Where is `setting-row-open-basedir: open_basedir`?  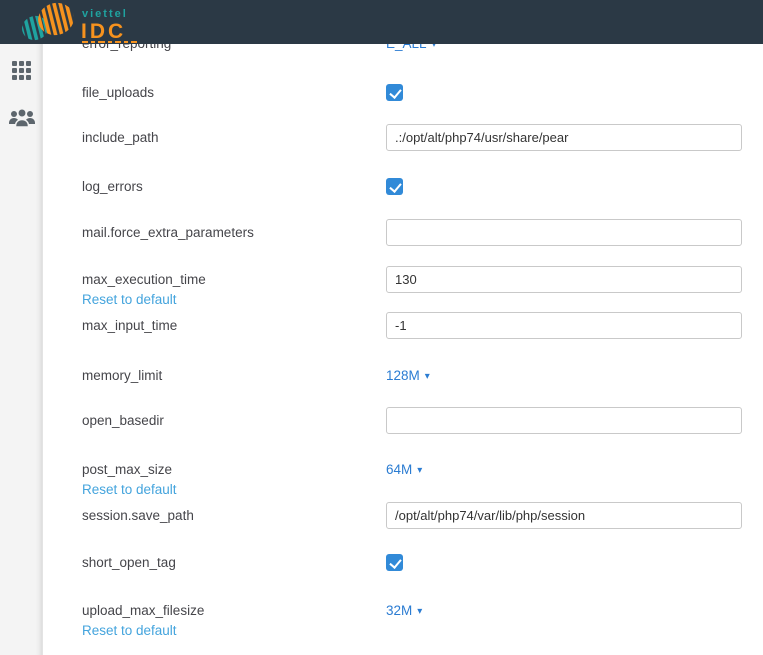
setting-row-open-basedir: open_basedir is located at coordinates (403, 430).